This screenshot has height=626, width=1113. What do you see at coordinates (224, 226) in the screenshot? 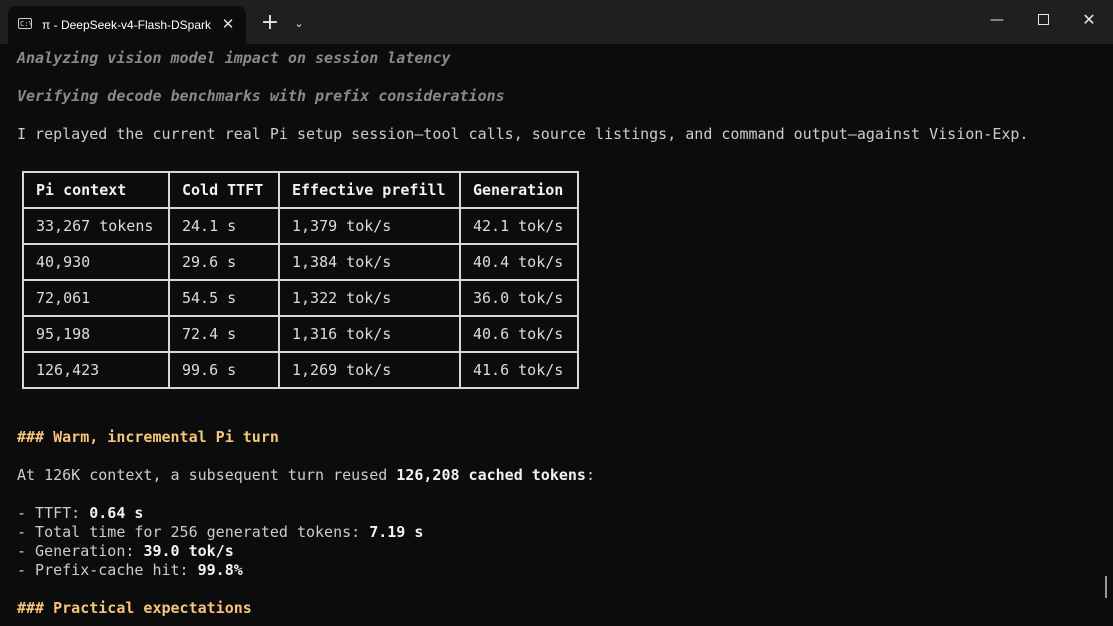
I see `table-cell: 24.1 s` at bounding box center [224, 226].